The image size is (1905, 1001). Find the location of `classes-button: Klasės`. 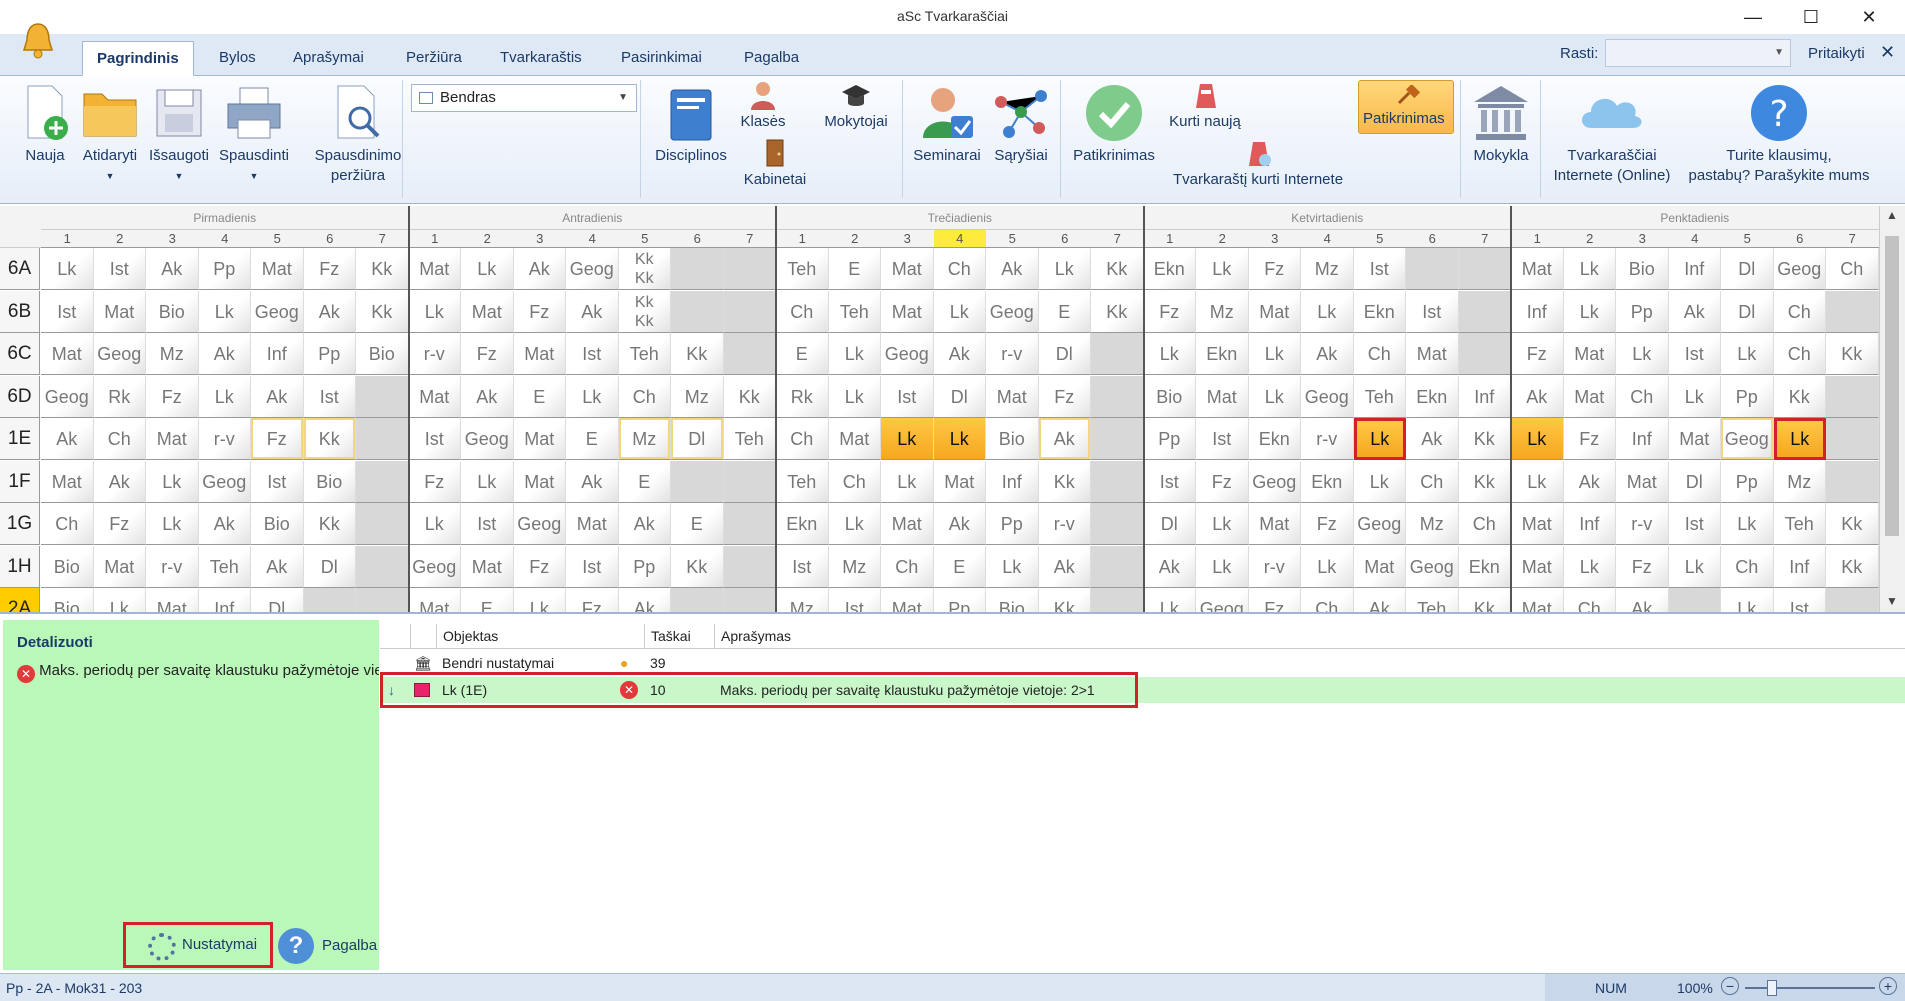

classes-button: Klasės is located at coordinates (763, 106).